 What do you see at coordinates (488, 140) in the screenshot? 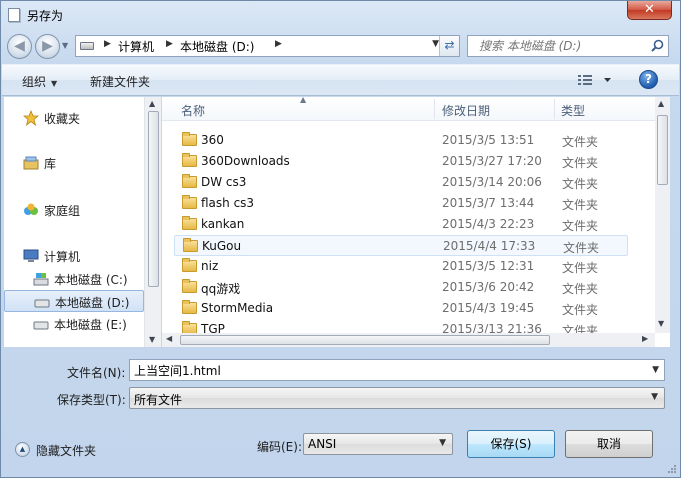
I see `file-modified: 2015/3/5 13:51` at bounding box center [488, 140].